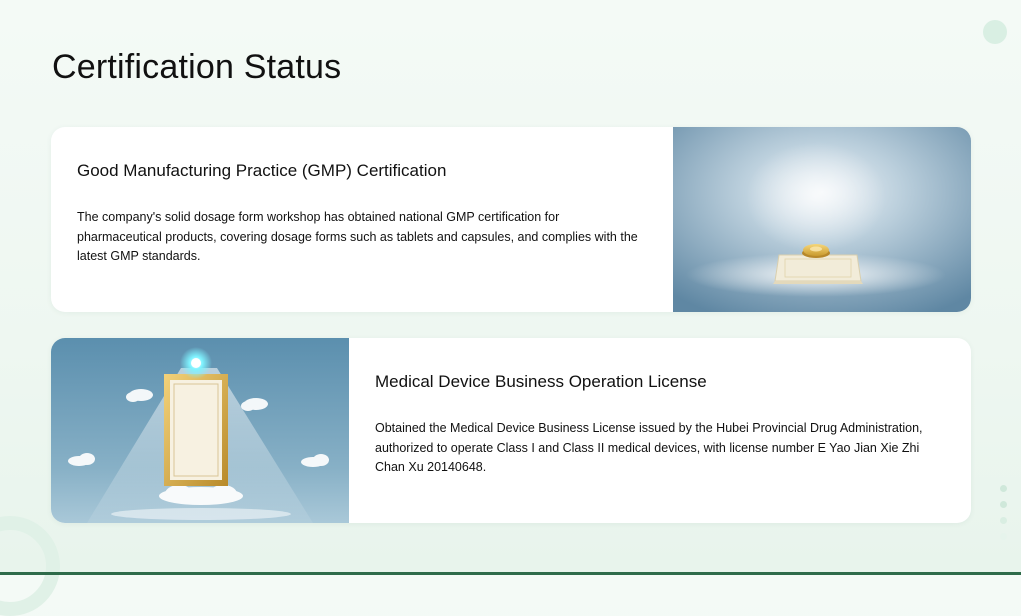 Image resolution: width=1021 pixels, height=616 pixels. What do you see at coordinates (197, 67) in the screenshot?
I see `page-title: Certification Status` at bounding box center [197, 67].